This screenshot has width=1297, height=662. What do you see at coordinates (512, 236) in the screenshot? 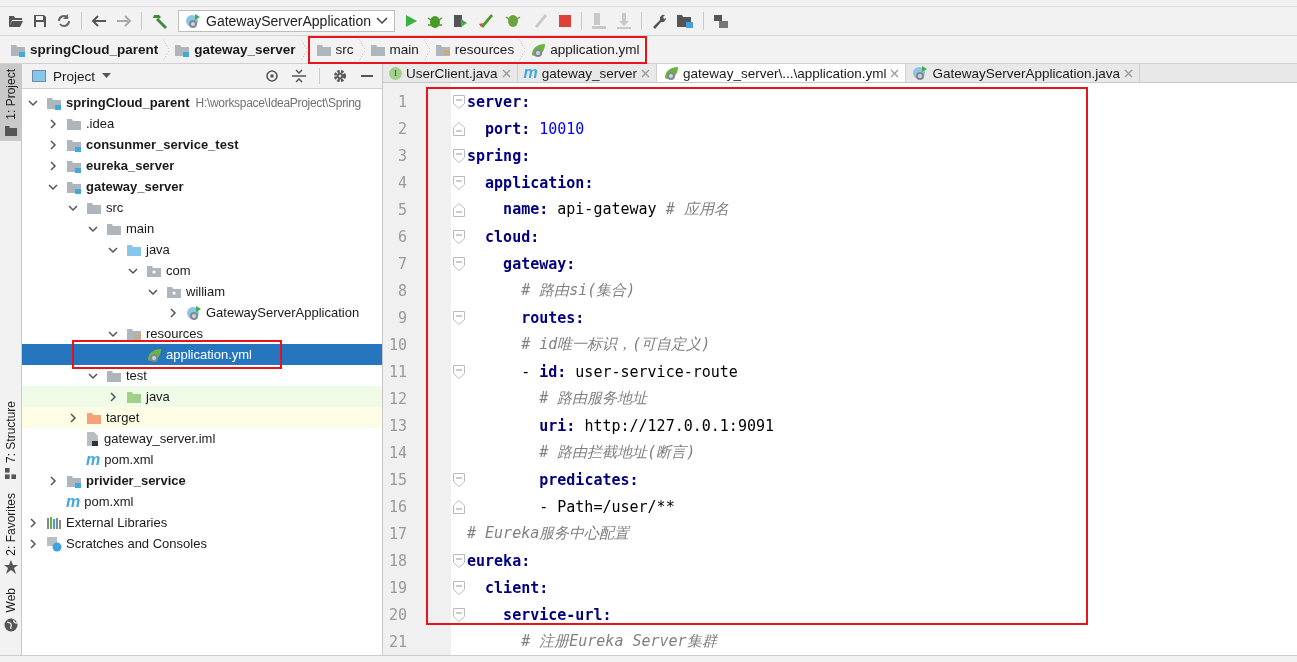
I see `yaml-key: cloud:` at bounding box center [512, 236].